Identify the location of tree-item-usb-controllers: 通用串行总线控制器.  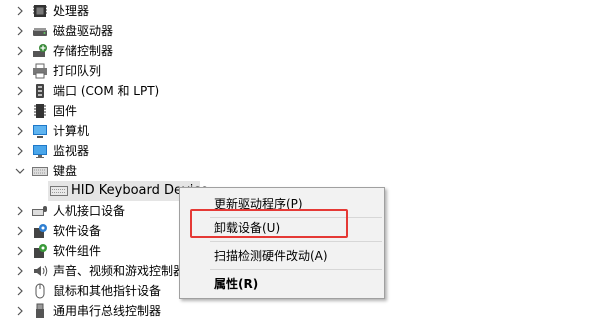
(300, 311).